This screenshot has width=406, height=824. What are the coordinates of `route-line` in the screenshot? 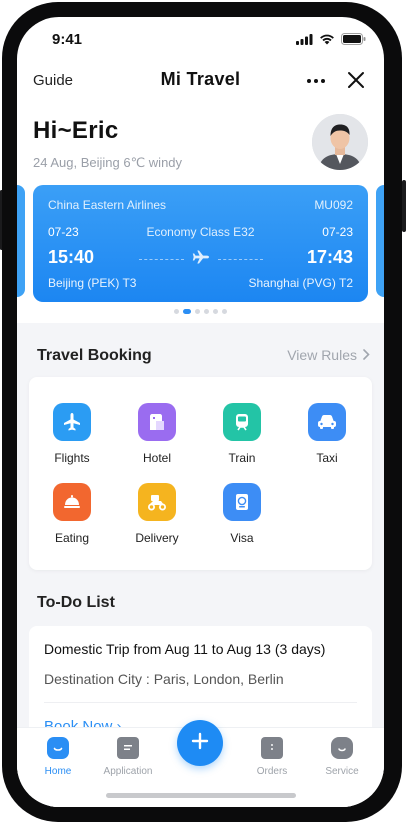 It's located at (201, 259).